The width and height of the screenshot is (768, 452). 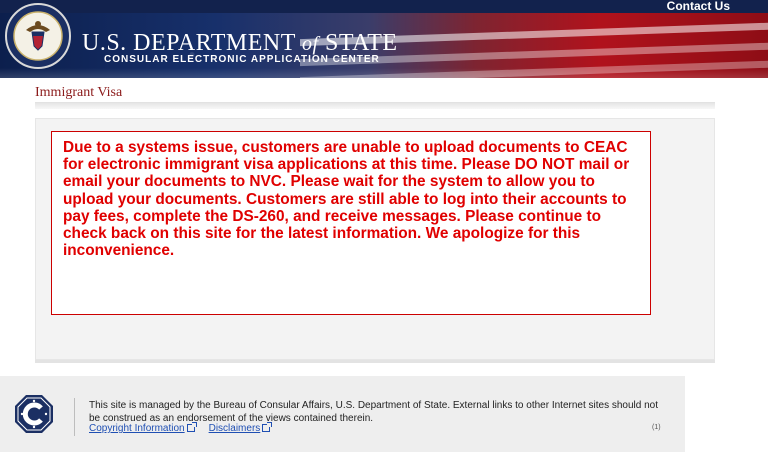 I want to click on copyright-information-link: Copyright Information, so click(x=137, y=428).